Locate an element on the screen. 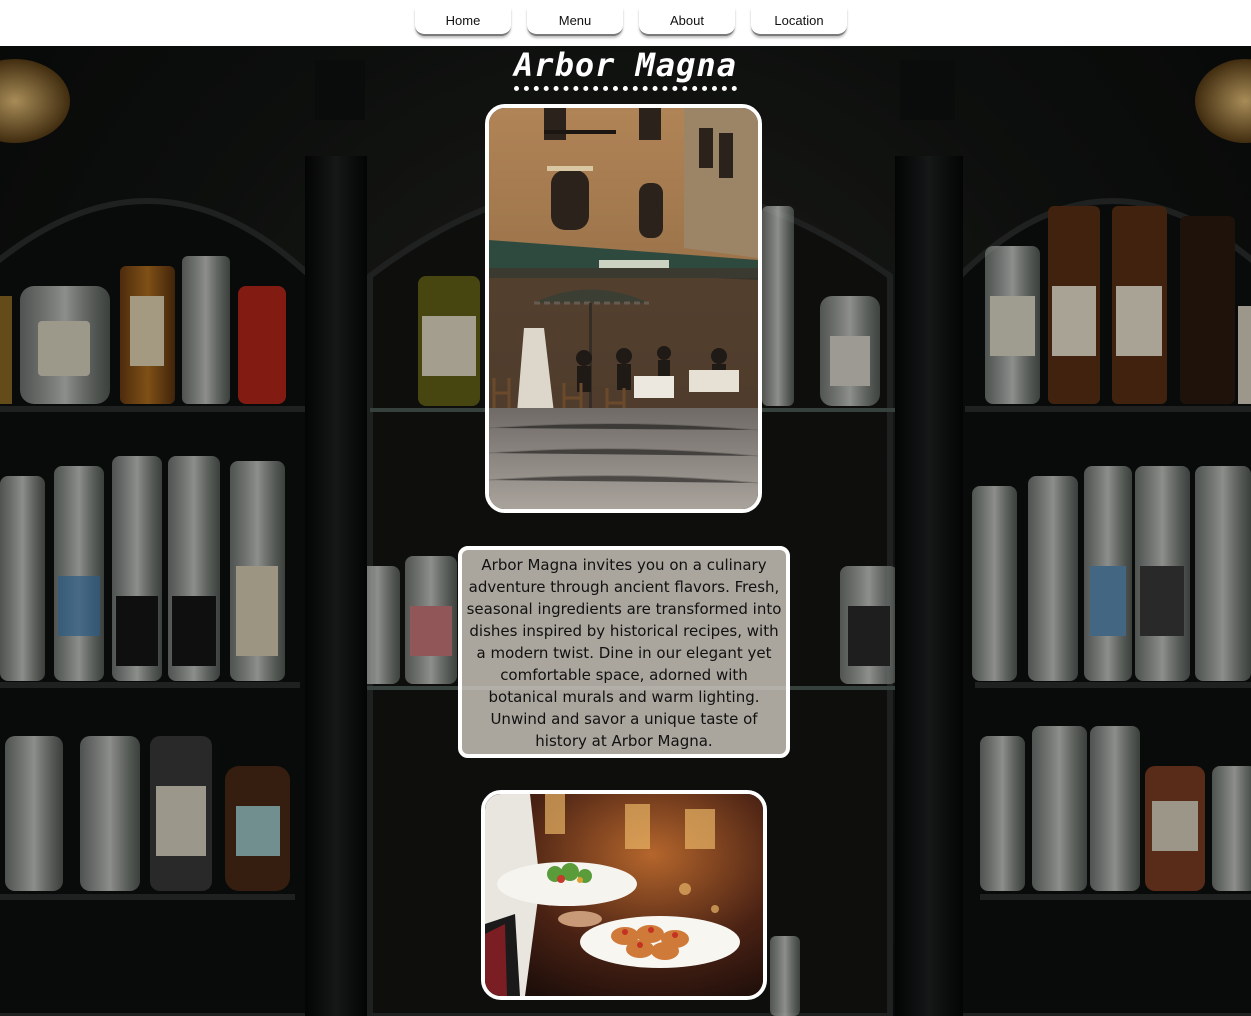 This screenshot has width=1251, height=1016. food-plates-photo is located at coordinates (624, 895).